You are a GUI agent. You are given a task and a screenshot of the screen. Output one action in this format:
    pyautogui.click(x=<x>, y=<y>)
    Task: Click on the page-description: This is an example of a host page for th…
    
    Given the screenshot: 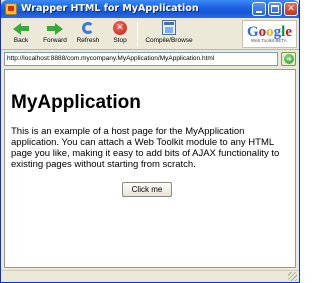 What is the action you would take?
    pyautogui.click(x=145, y=148)
    